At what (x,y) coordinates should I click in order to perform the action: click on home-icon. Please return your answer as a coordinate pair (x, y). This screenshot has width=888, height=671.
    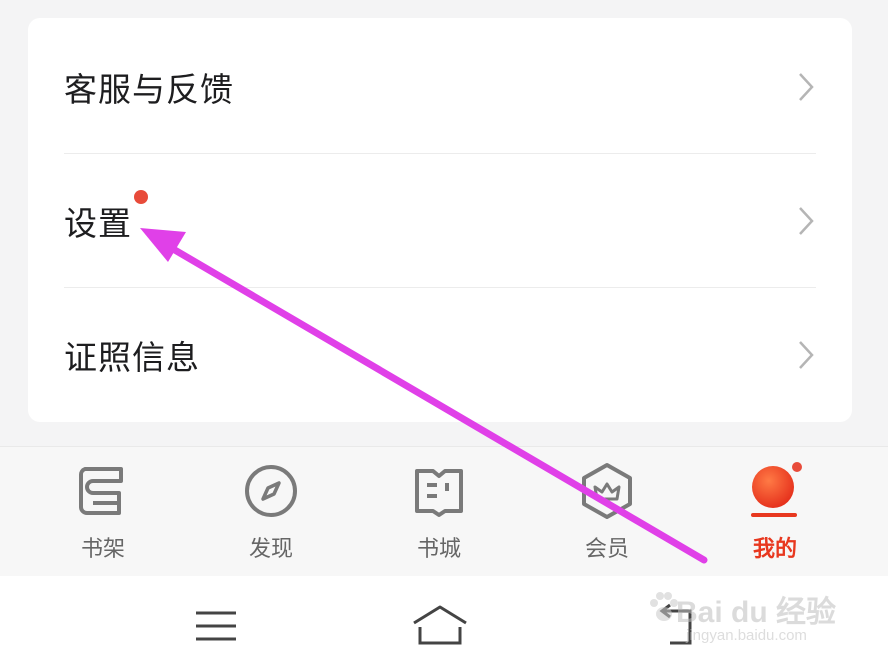
    Looking at the image, I should click on (440, 626).